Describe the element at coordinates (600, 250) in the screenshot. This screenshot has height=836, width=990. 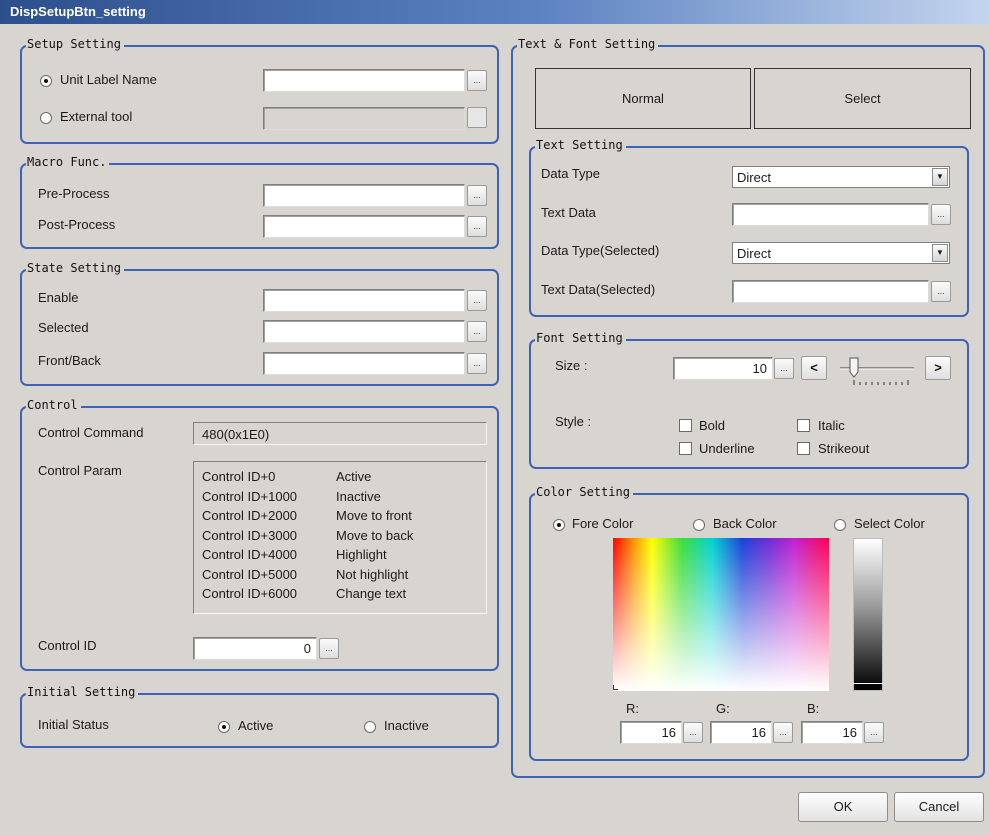
I see `data-type-selected-label: Data Type(Selected)` at that location.